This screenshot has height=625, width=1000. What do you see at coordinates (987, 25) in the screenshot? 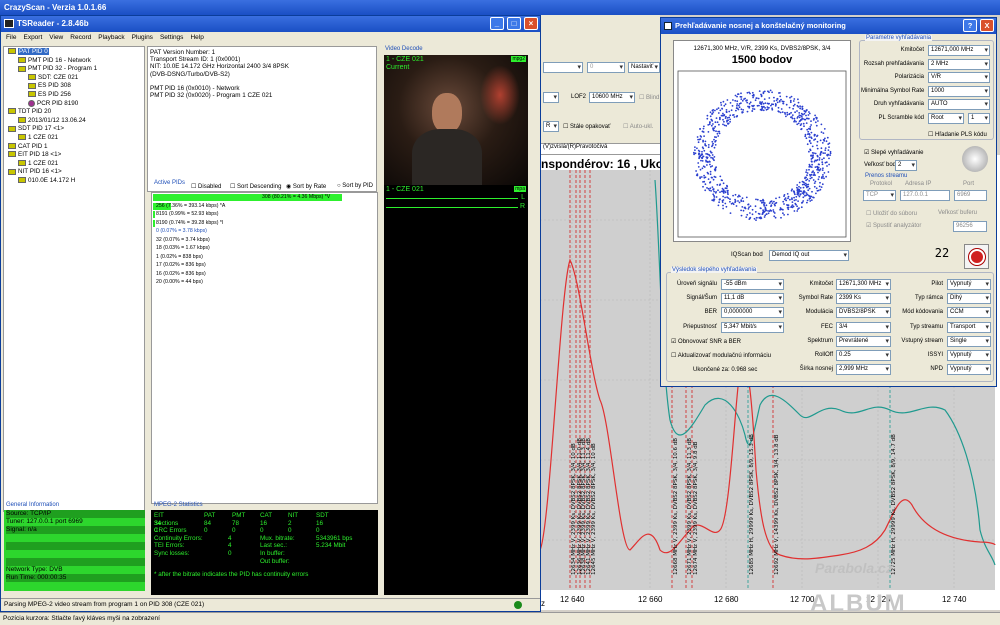
I see `dialog-close-button: X` at bounding box center [987, 25].